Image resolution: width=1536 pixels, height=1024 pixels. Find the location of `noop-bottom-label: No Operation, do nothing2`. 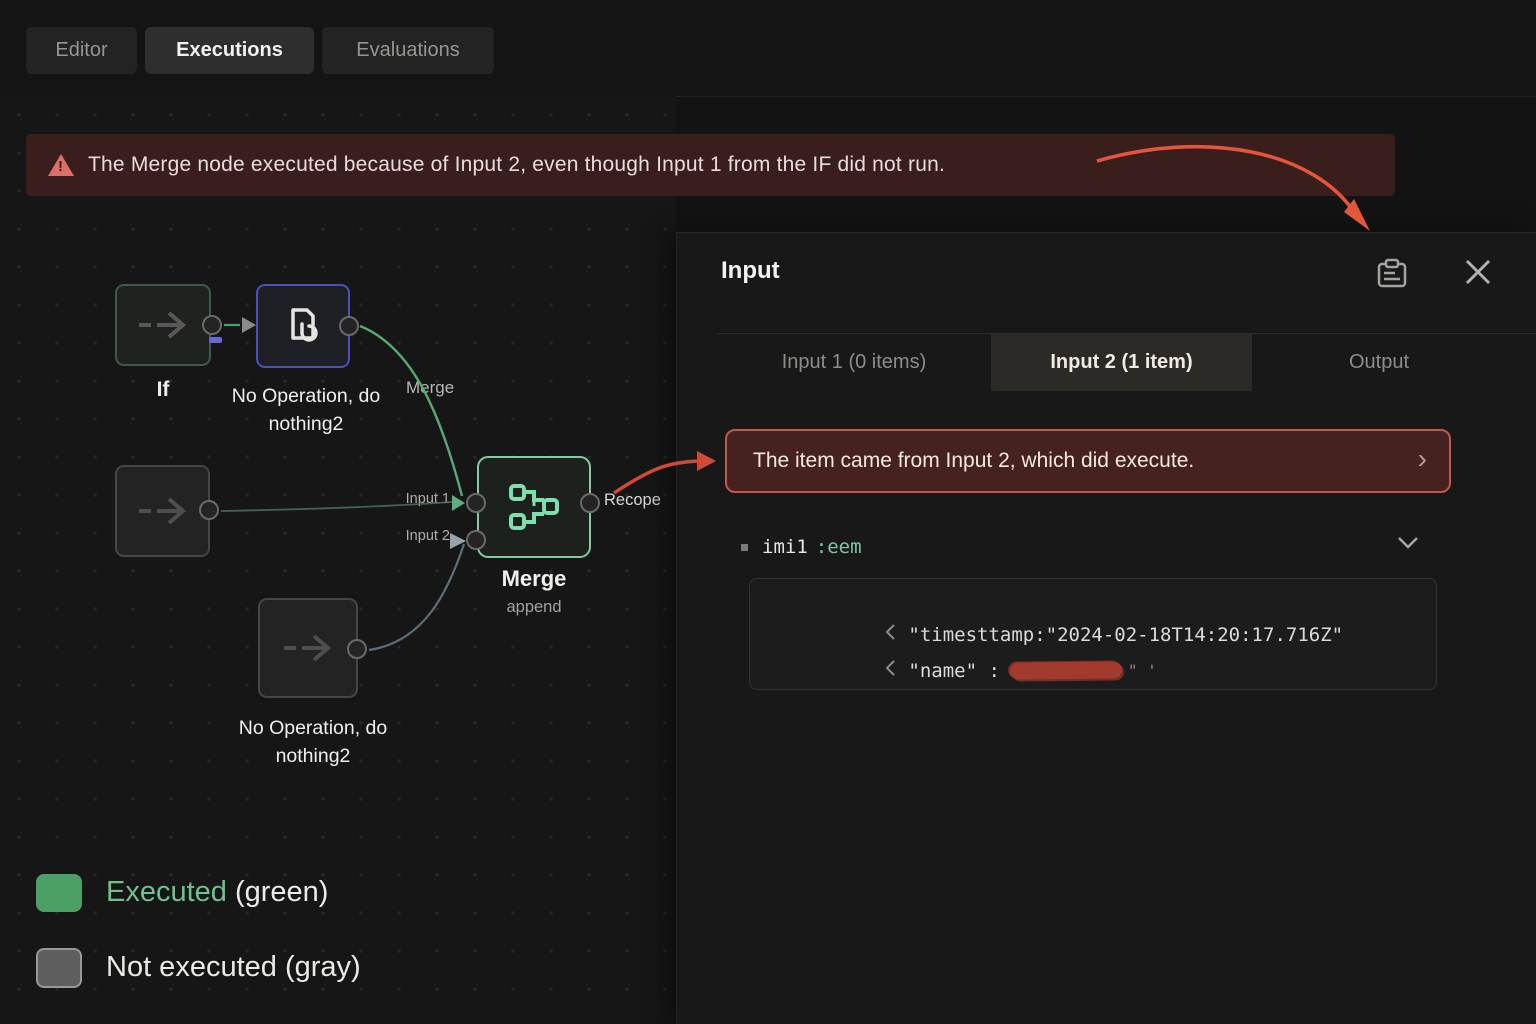

noop-bottom-label: No Operation, do nothing2 is located at coordinates (313, 742).